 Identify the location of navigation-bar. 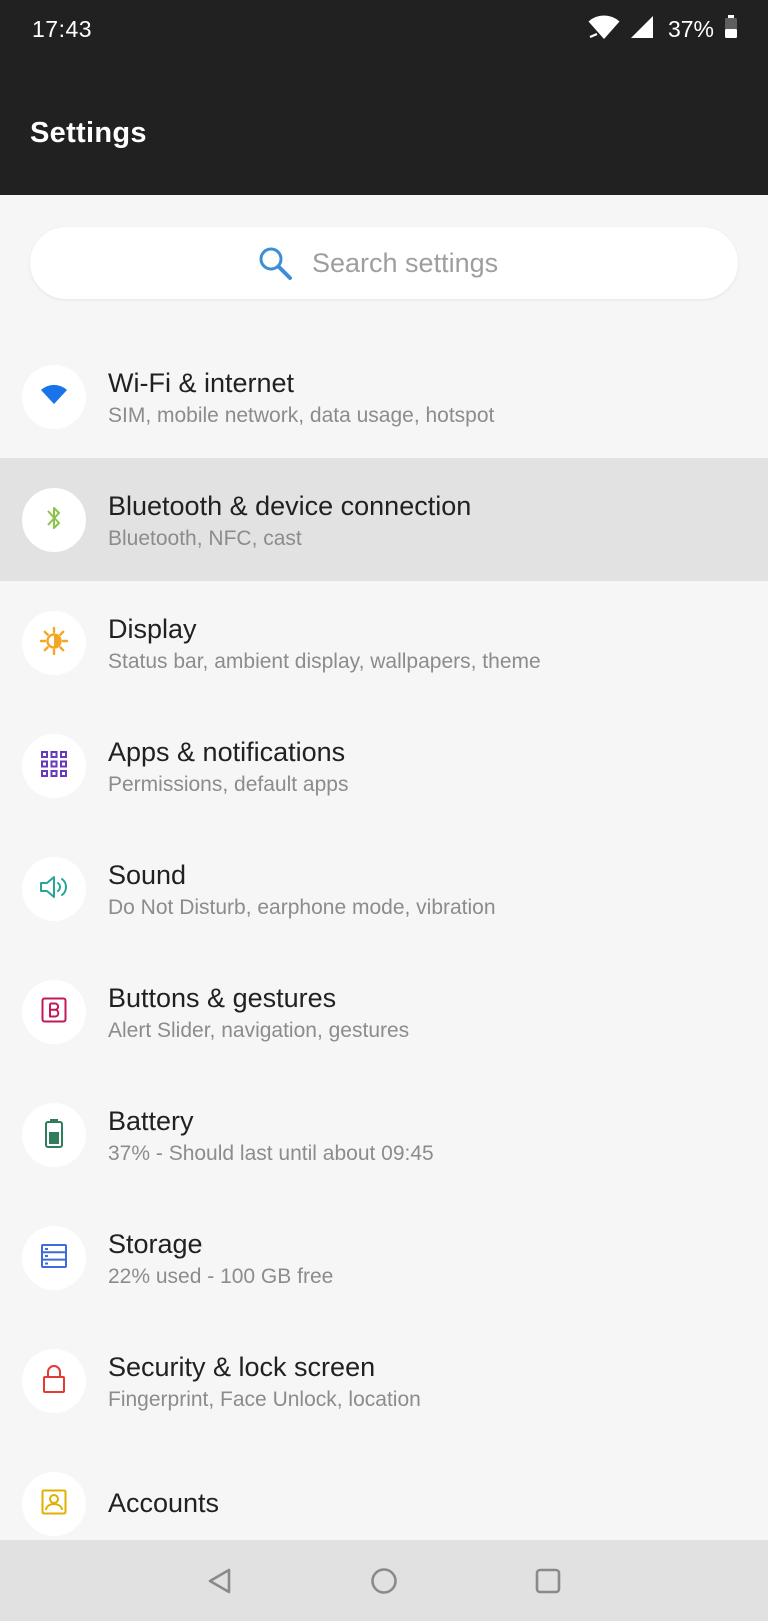
(384, 1580).